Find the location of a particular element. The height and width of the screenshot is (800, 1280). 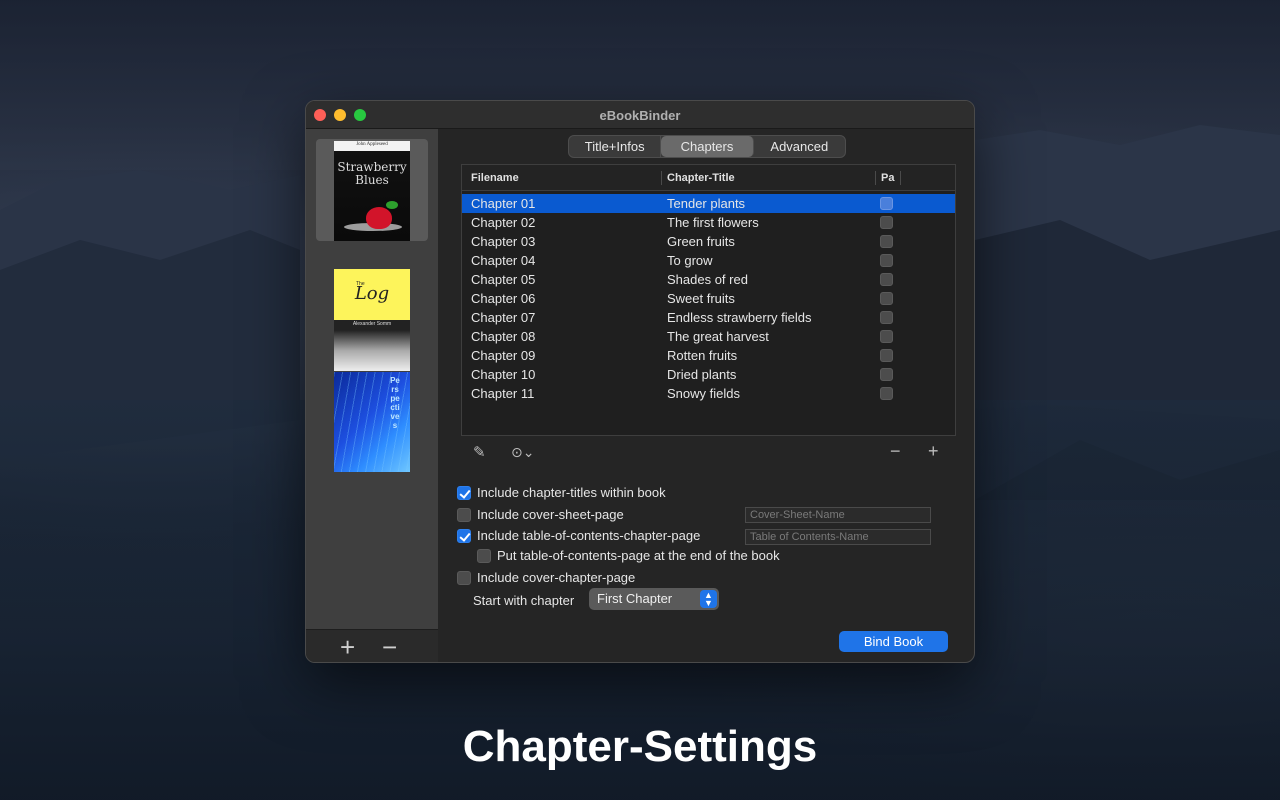

cover-sheet-name-field: Cover-Sheet-Name is located at coordinates (838, 515).